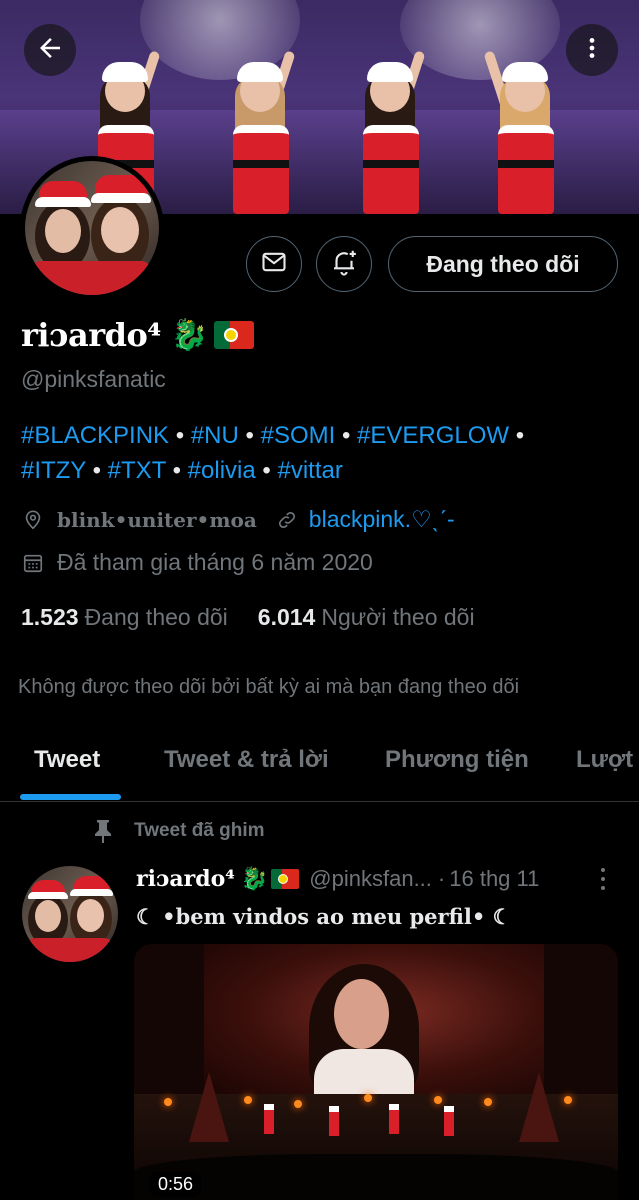 The width and height of the screenshot is (639, 1200). I want to click on following-stat: 1.523 Đang theo dõi, so click(124, 617).